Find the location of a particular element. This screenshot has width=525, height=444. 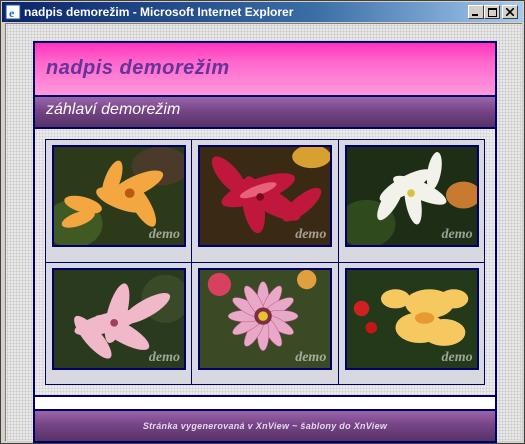

white-lily-thumbnail: demo is located at coordinates (411, 196).